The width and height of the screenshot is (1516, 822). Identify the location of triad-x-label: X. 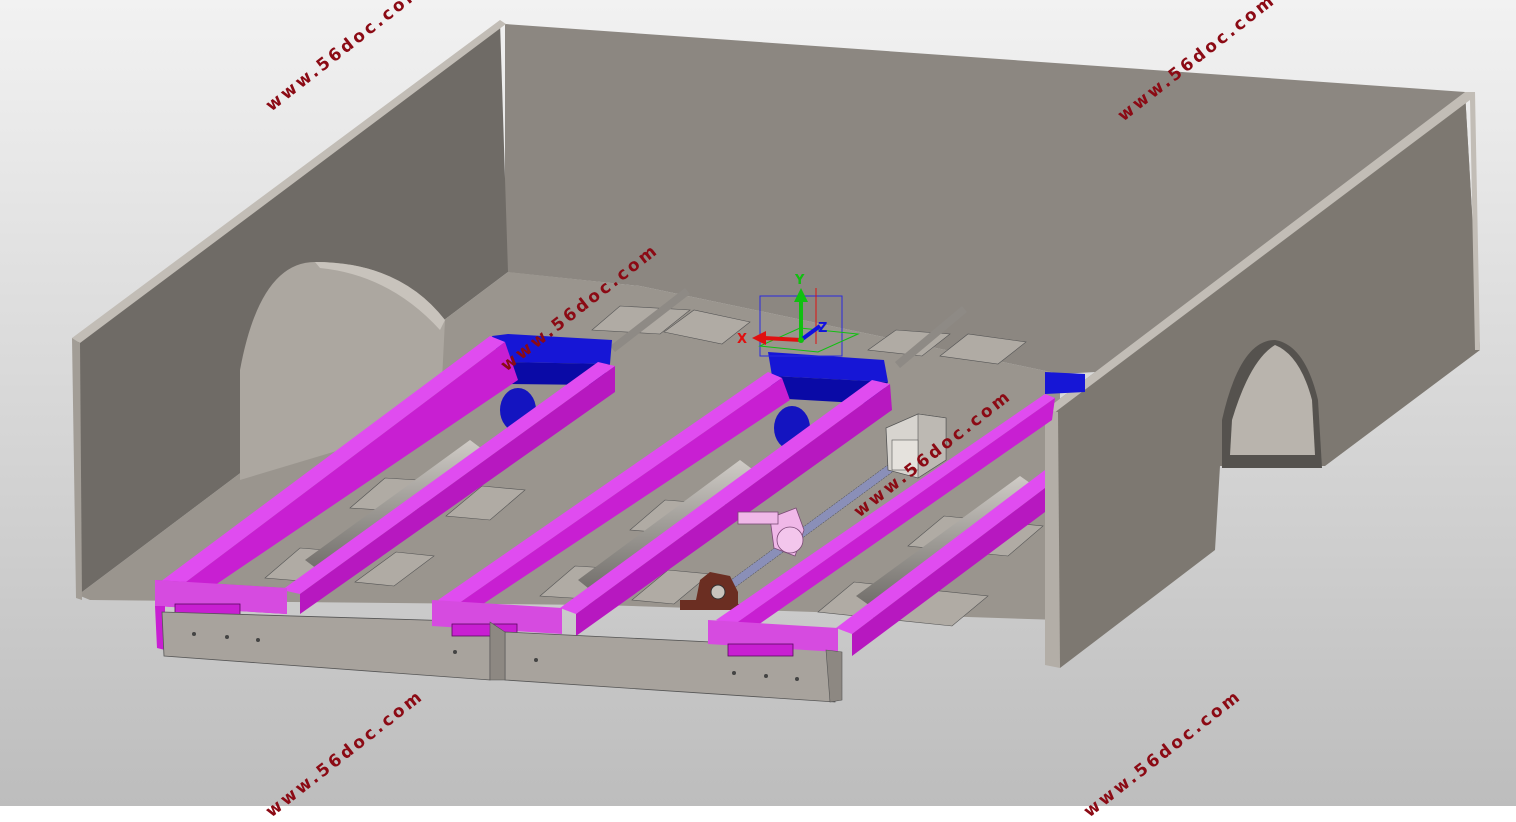
(742, 339).